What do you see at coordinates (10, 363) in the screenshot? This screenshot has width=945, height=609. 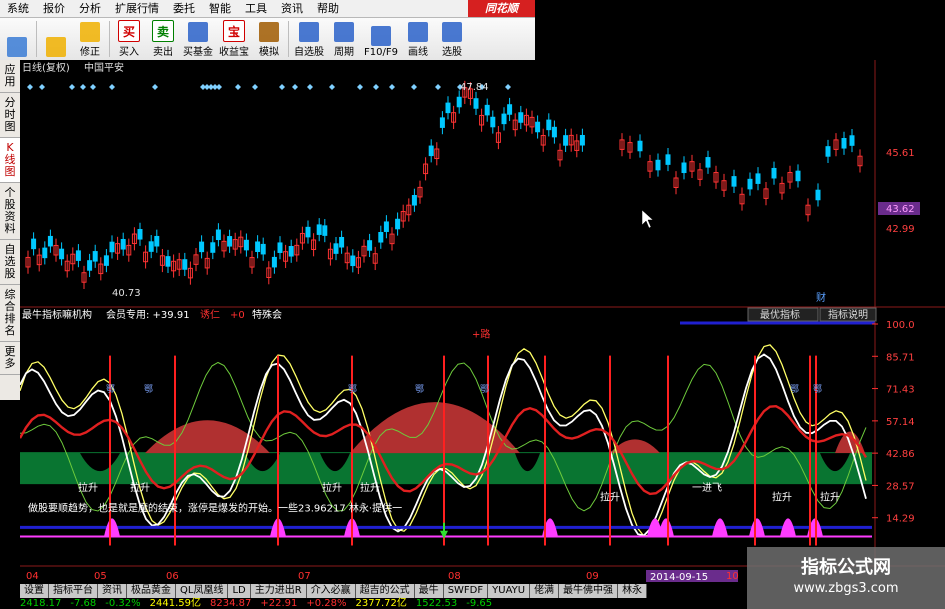 I see `side-tab-char: 多` at bounding box center [10, 363].